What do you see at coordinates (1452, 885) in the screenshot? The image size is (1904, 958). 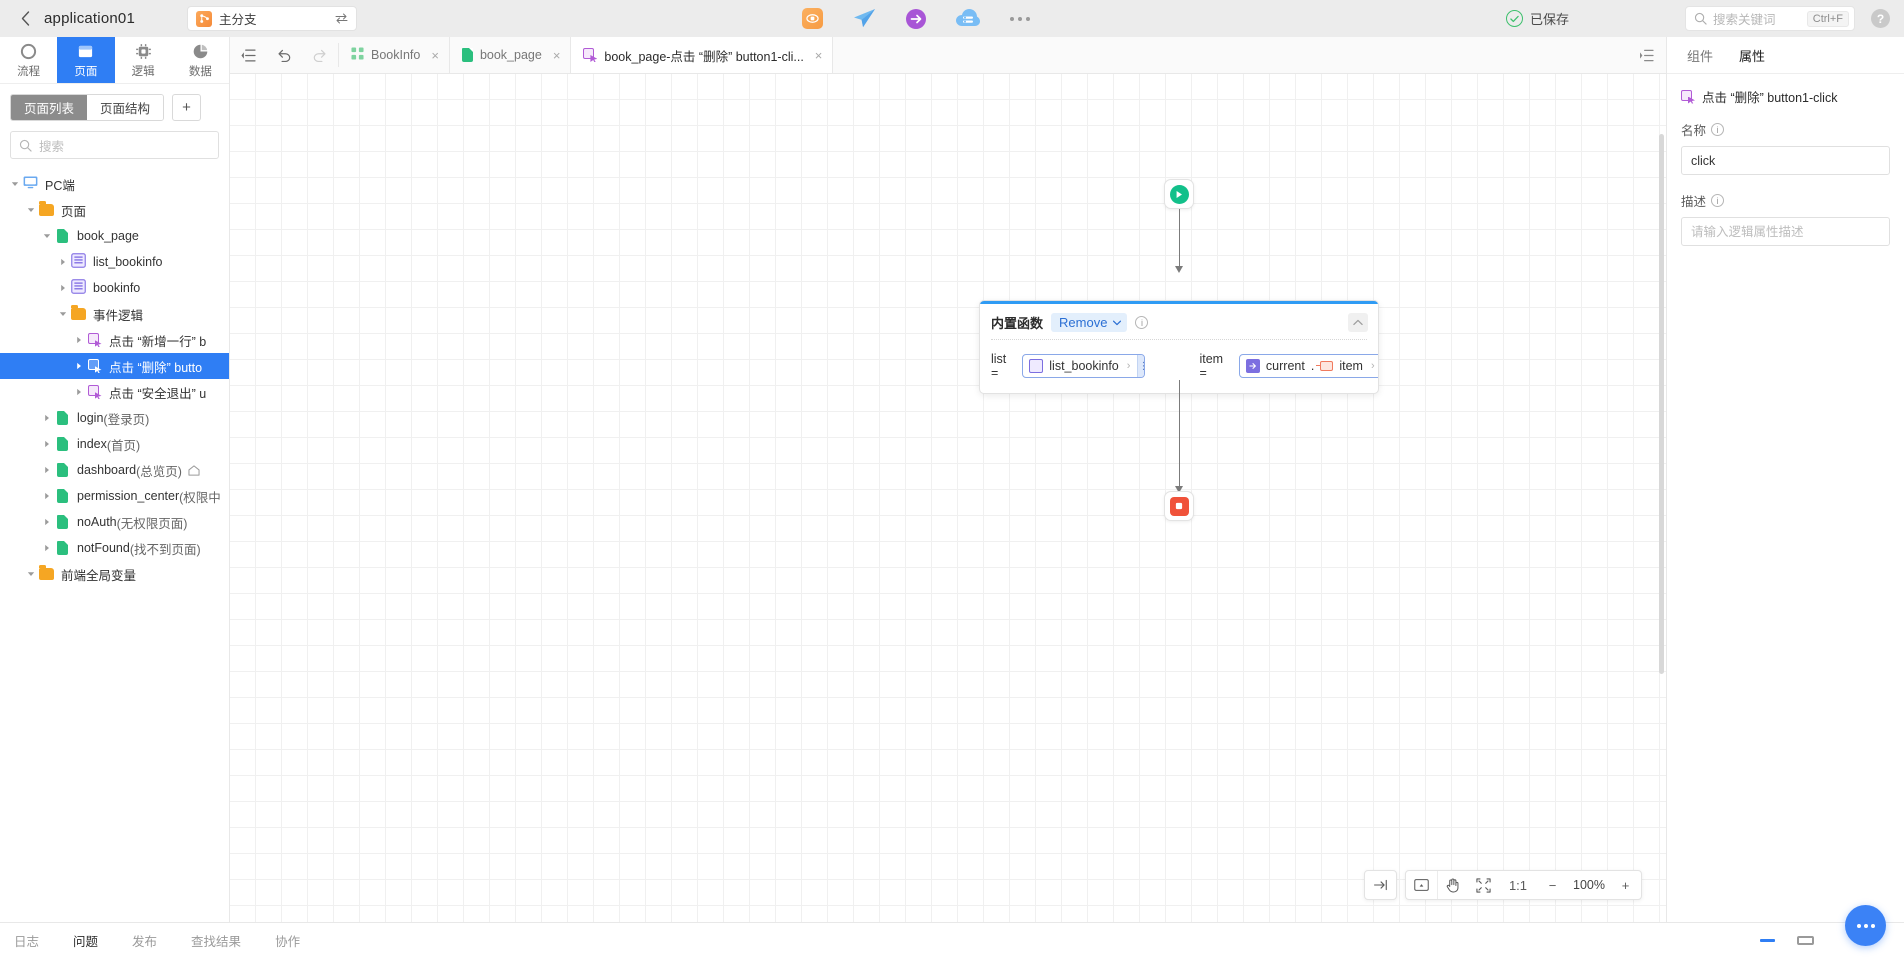 I see `pan-hand-button` at bounding box center [1452, 885].